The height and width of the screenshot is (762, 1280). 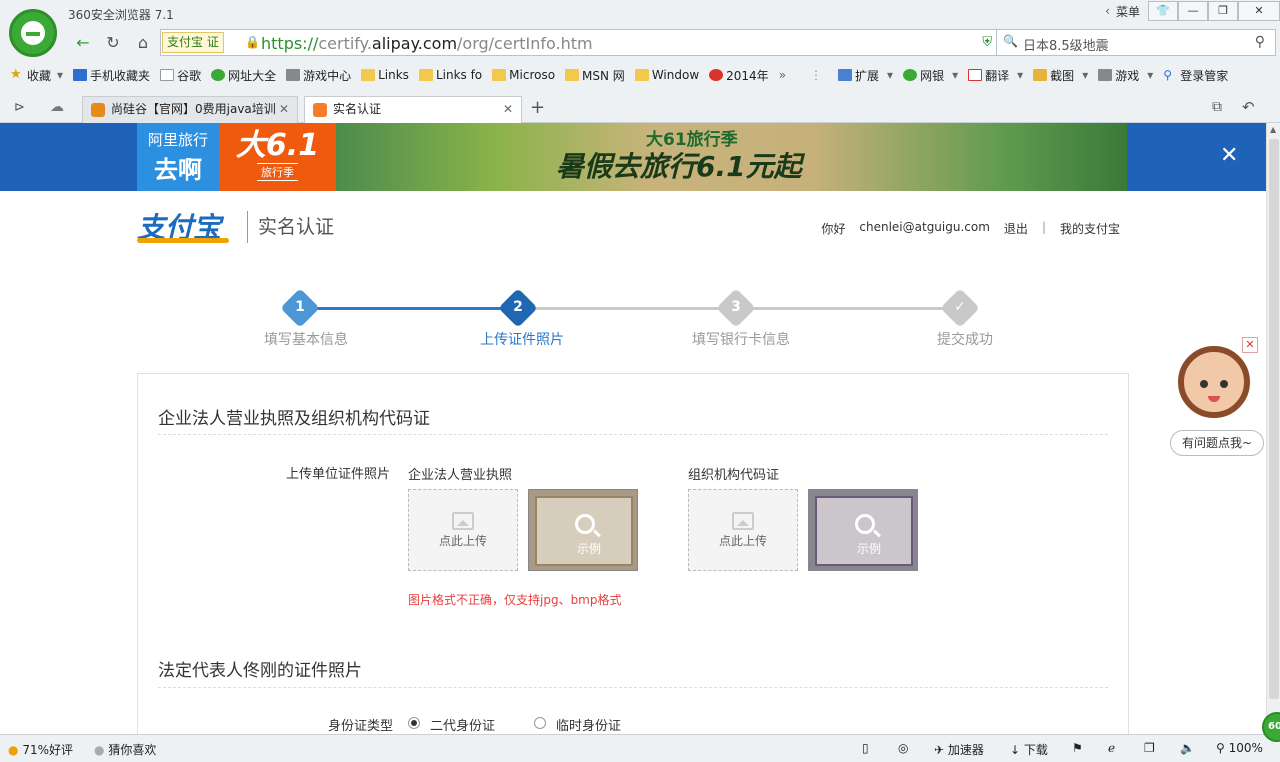 I want to click on undo-icon: ↶, so click(x=1248, y=107).